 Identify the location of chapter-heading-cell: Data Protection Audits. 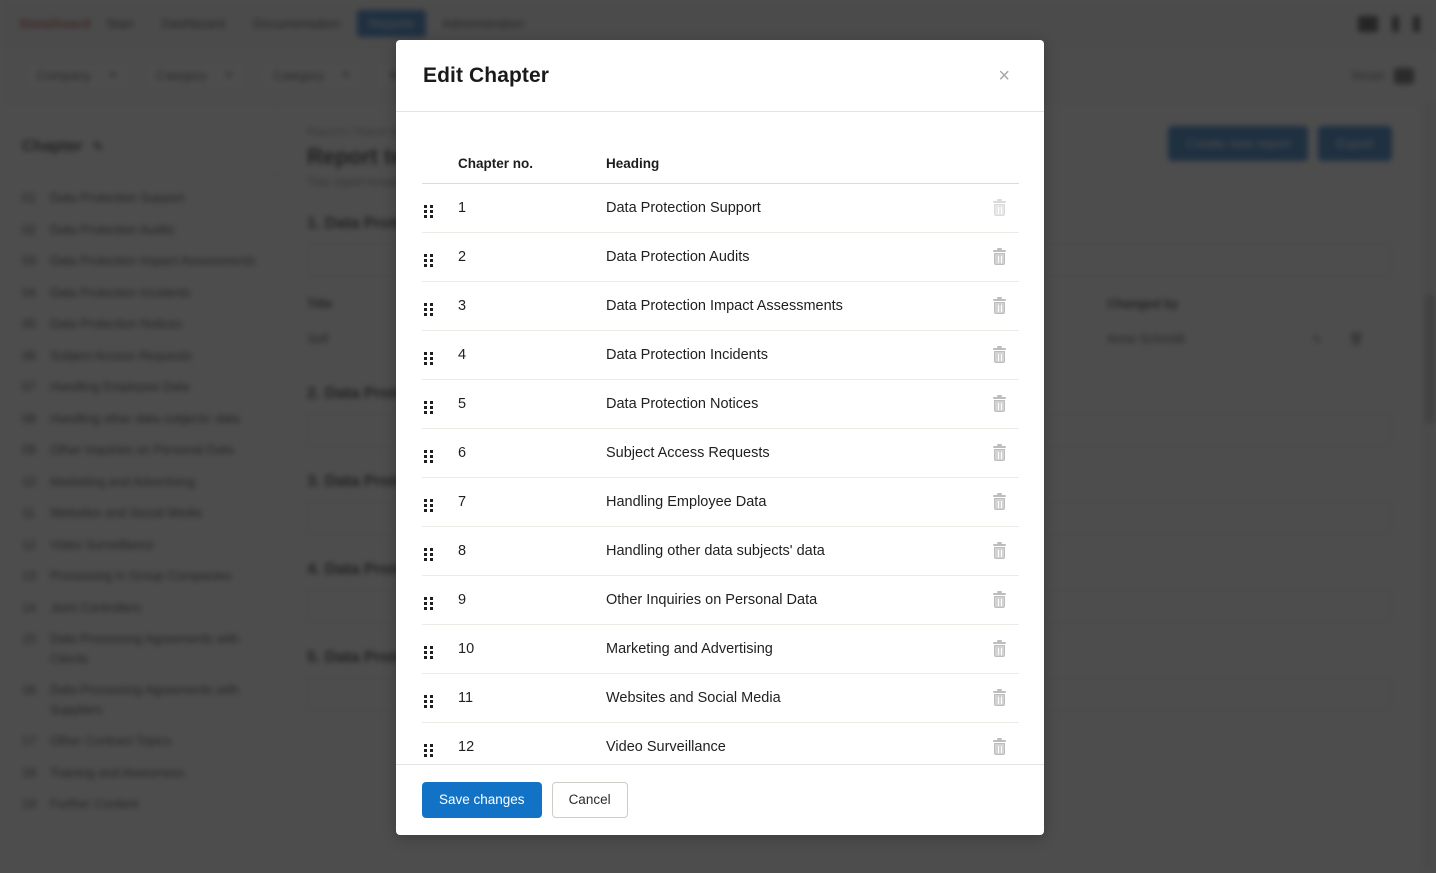
(792, 257).